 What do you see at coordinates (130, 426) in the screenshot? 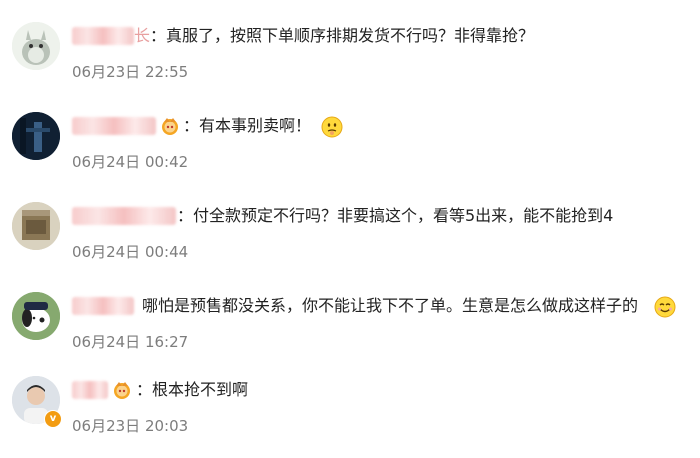
I see `comment-time: 06月23日 20:03` at bounding box center [130, 426].